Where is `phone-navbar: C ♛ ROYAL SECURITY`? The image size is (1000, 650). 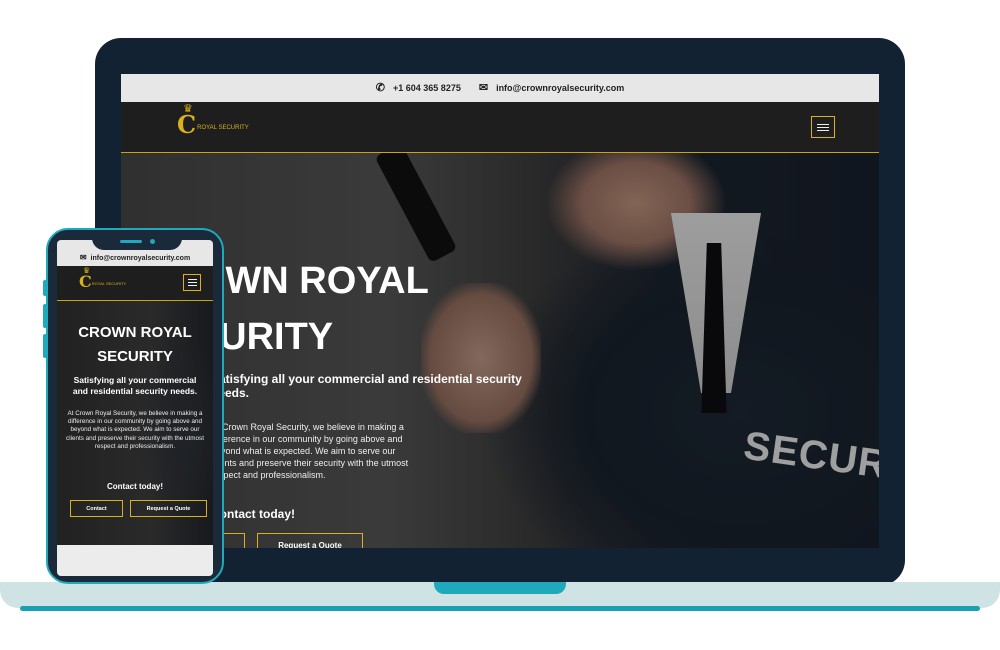
phone-navbar: C ♛ ROYAL SECURITY is located at coordinates (135, 283).